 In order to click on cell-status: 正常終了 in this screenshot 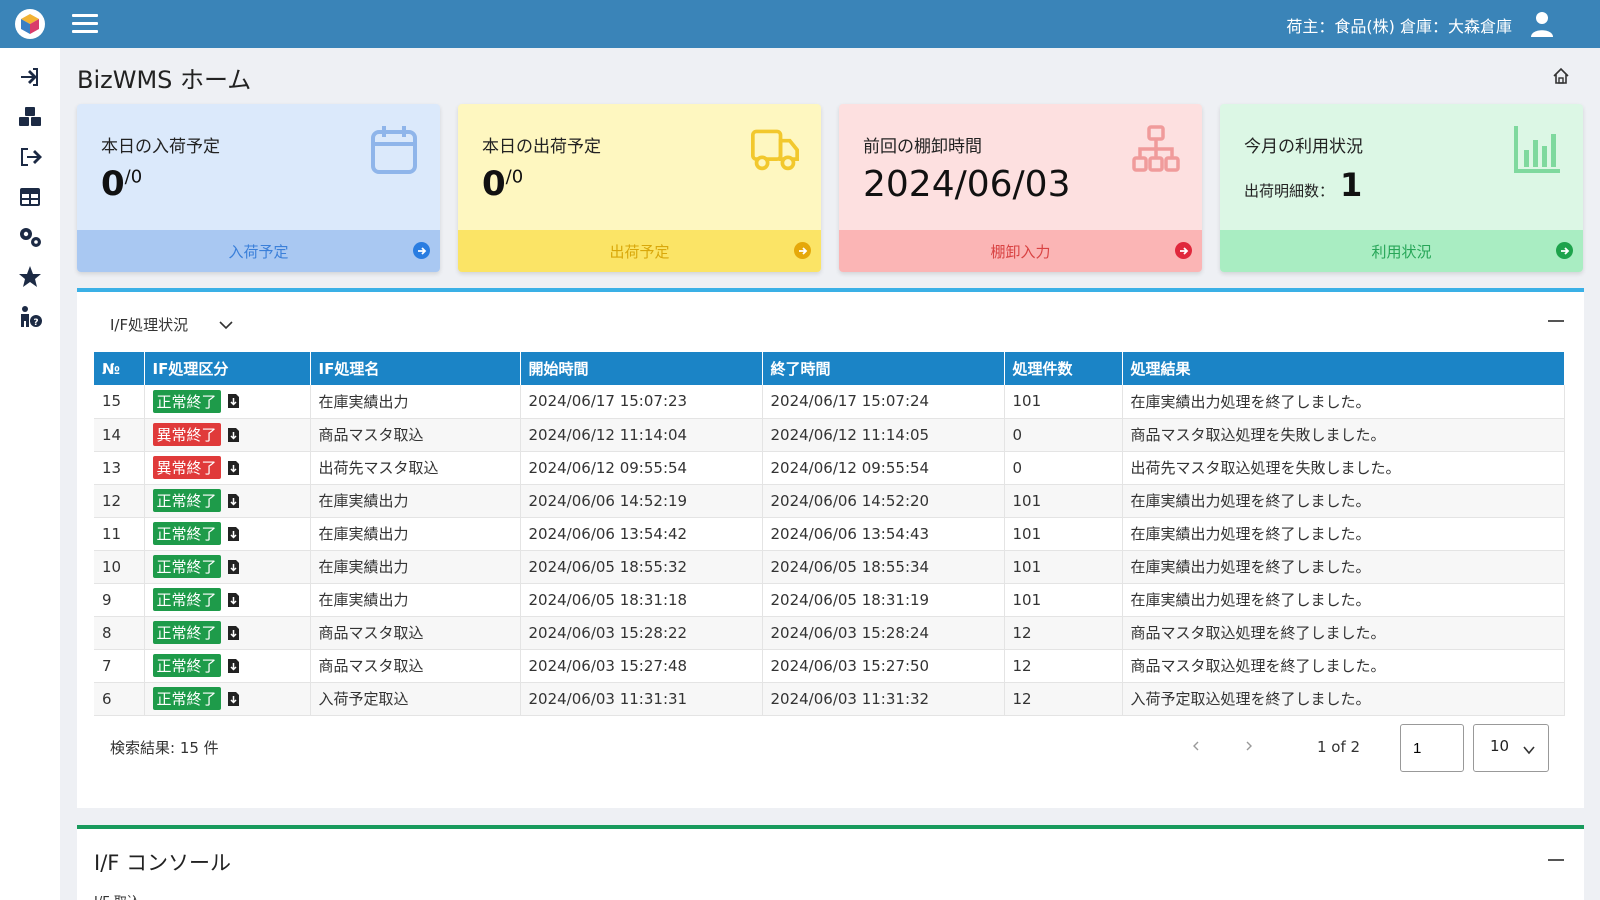, I will do `click(227, 567)`.